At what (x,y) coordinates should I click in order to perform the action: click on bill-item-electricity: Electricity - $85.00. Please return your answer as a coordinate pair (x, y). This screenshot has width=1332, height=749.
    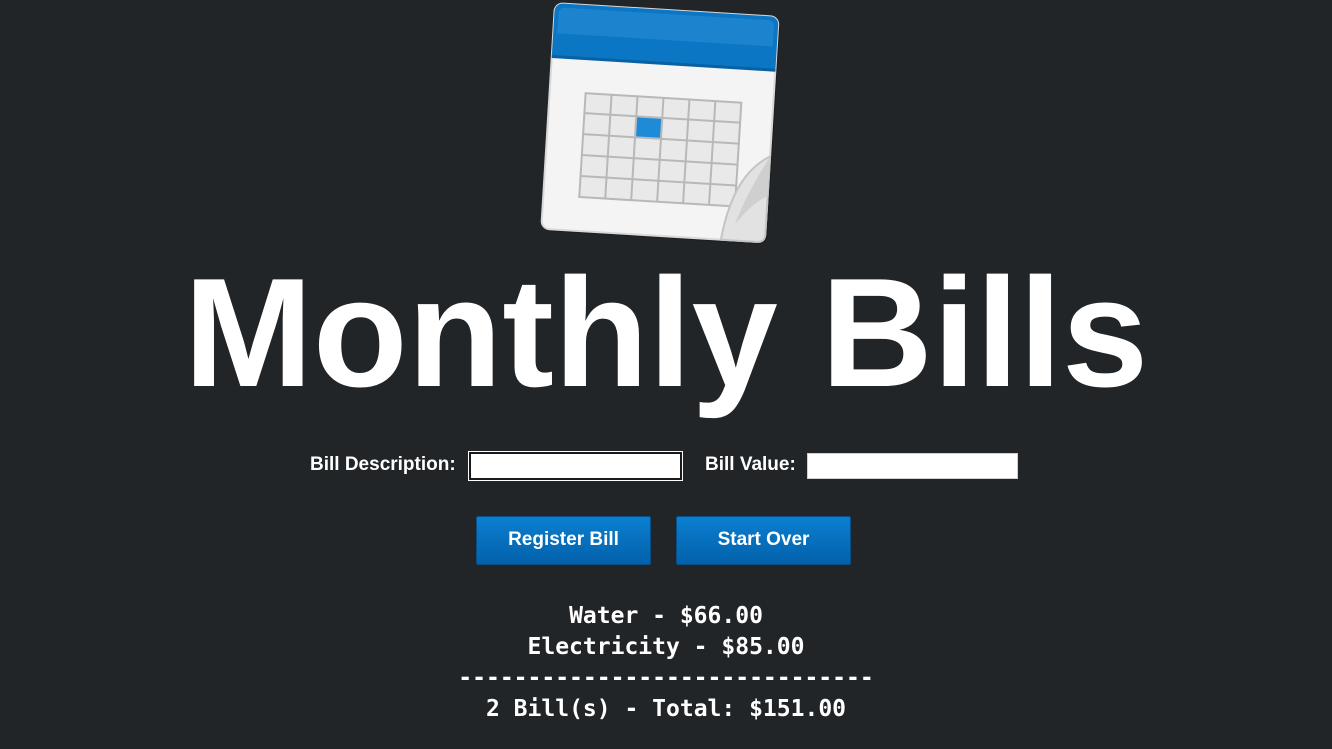
    Looking at the image, I should click on (666, 647).